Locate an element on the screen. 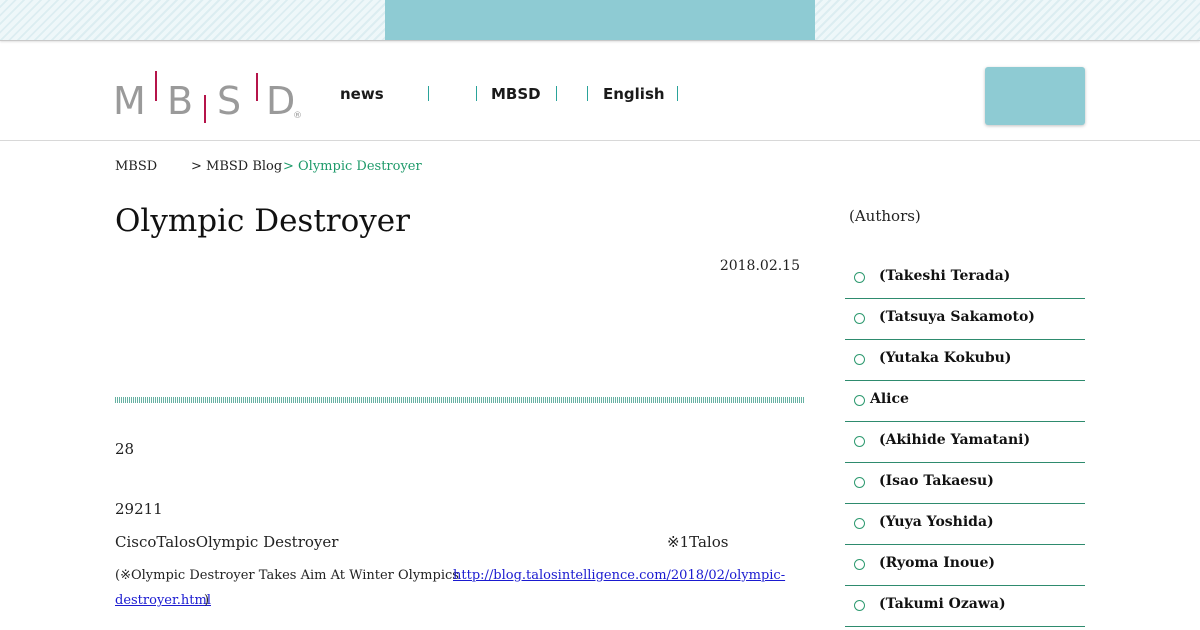 This screenshot has height=630, width=1200. author-name: (Tatsuya Sakamoto) is located at coordinates (957, 317).